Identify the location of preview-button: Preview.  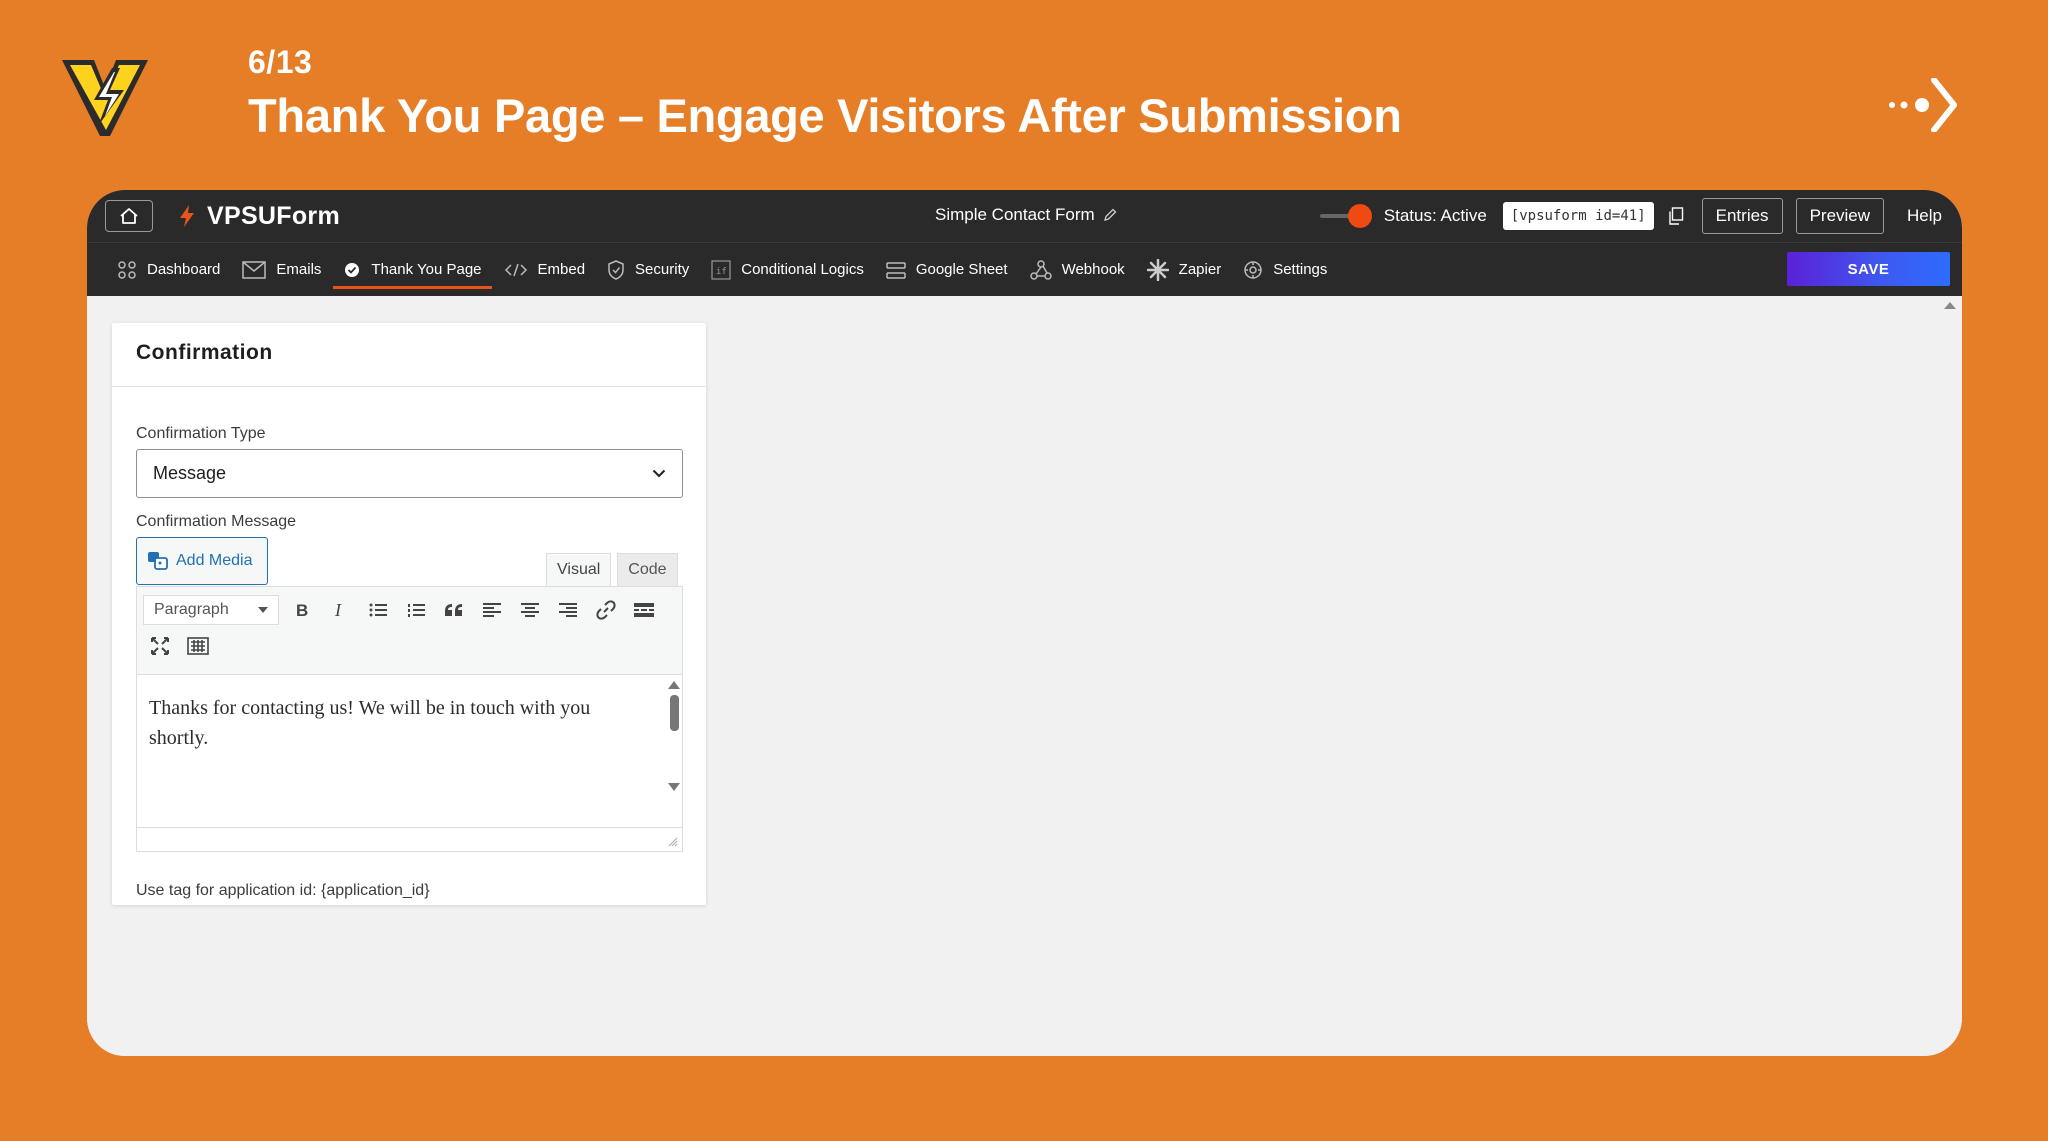
(1840, 216).